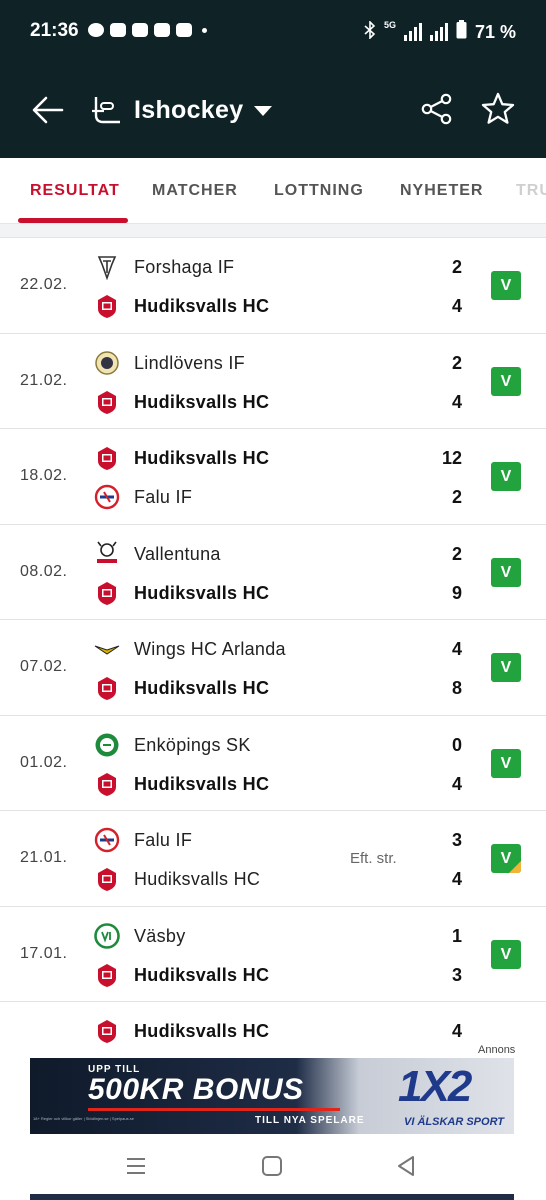  Describe the element at coordinates (274, 555) in the screenshot. I see `home-team: Vallentuna` at that location.